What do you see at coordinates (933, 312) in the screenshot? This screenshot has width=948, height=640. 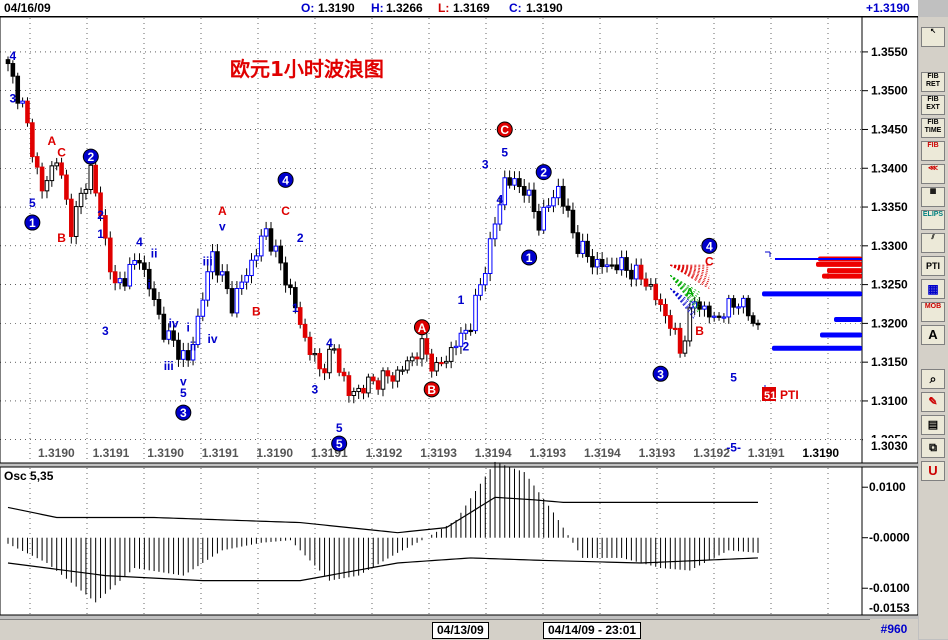 I see `mob-tool: MOB` at bounding box center [933, 312].